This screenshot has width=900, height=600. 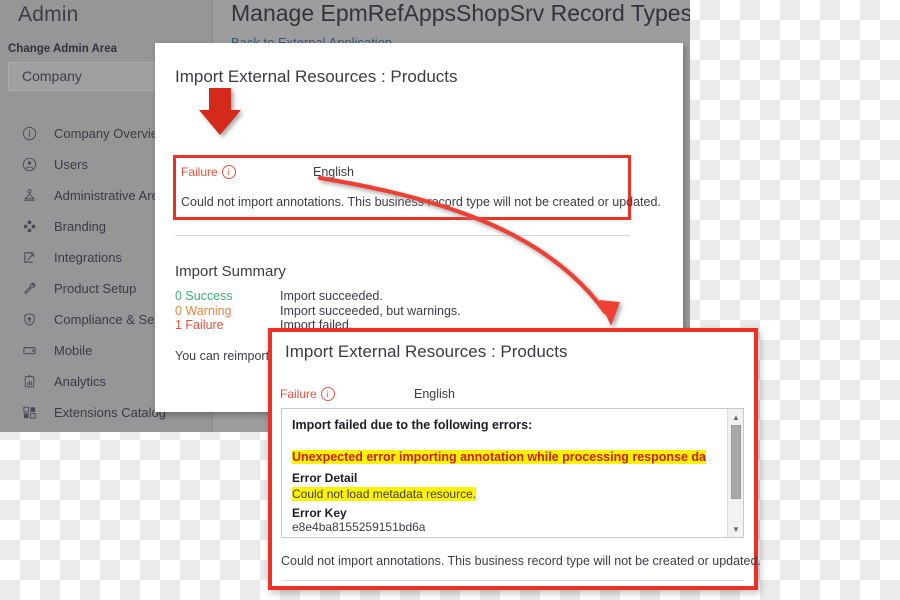 What do you see at coordinates (325, 478) in the screenshot?
I see `error-detail-title: Error Detail` at bounding box center [325, 478].